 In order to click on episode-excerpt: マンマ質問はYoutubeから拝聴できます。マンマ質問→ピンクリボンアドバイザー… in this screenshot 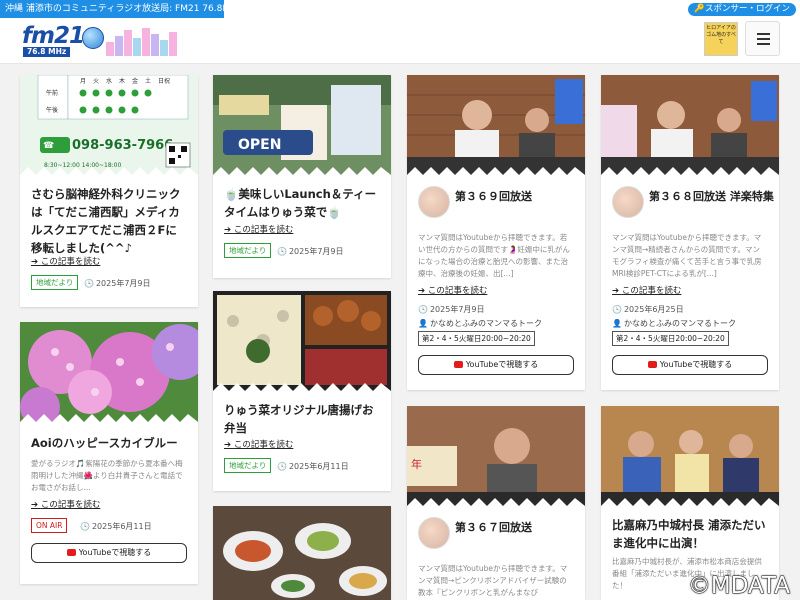, I will do `click(493, 580)`.